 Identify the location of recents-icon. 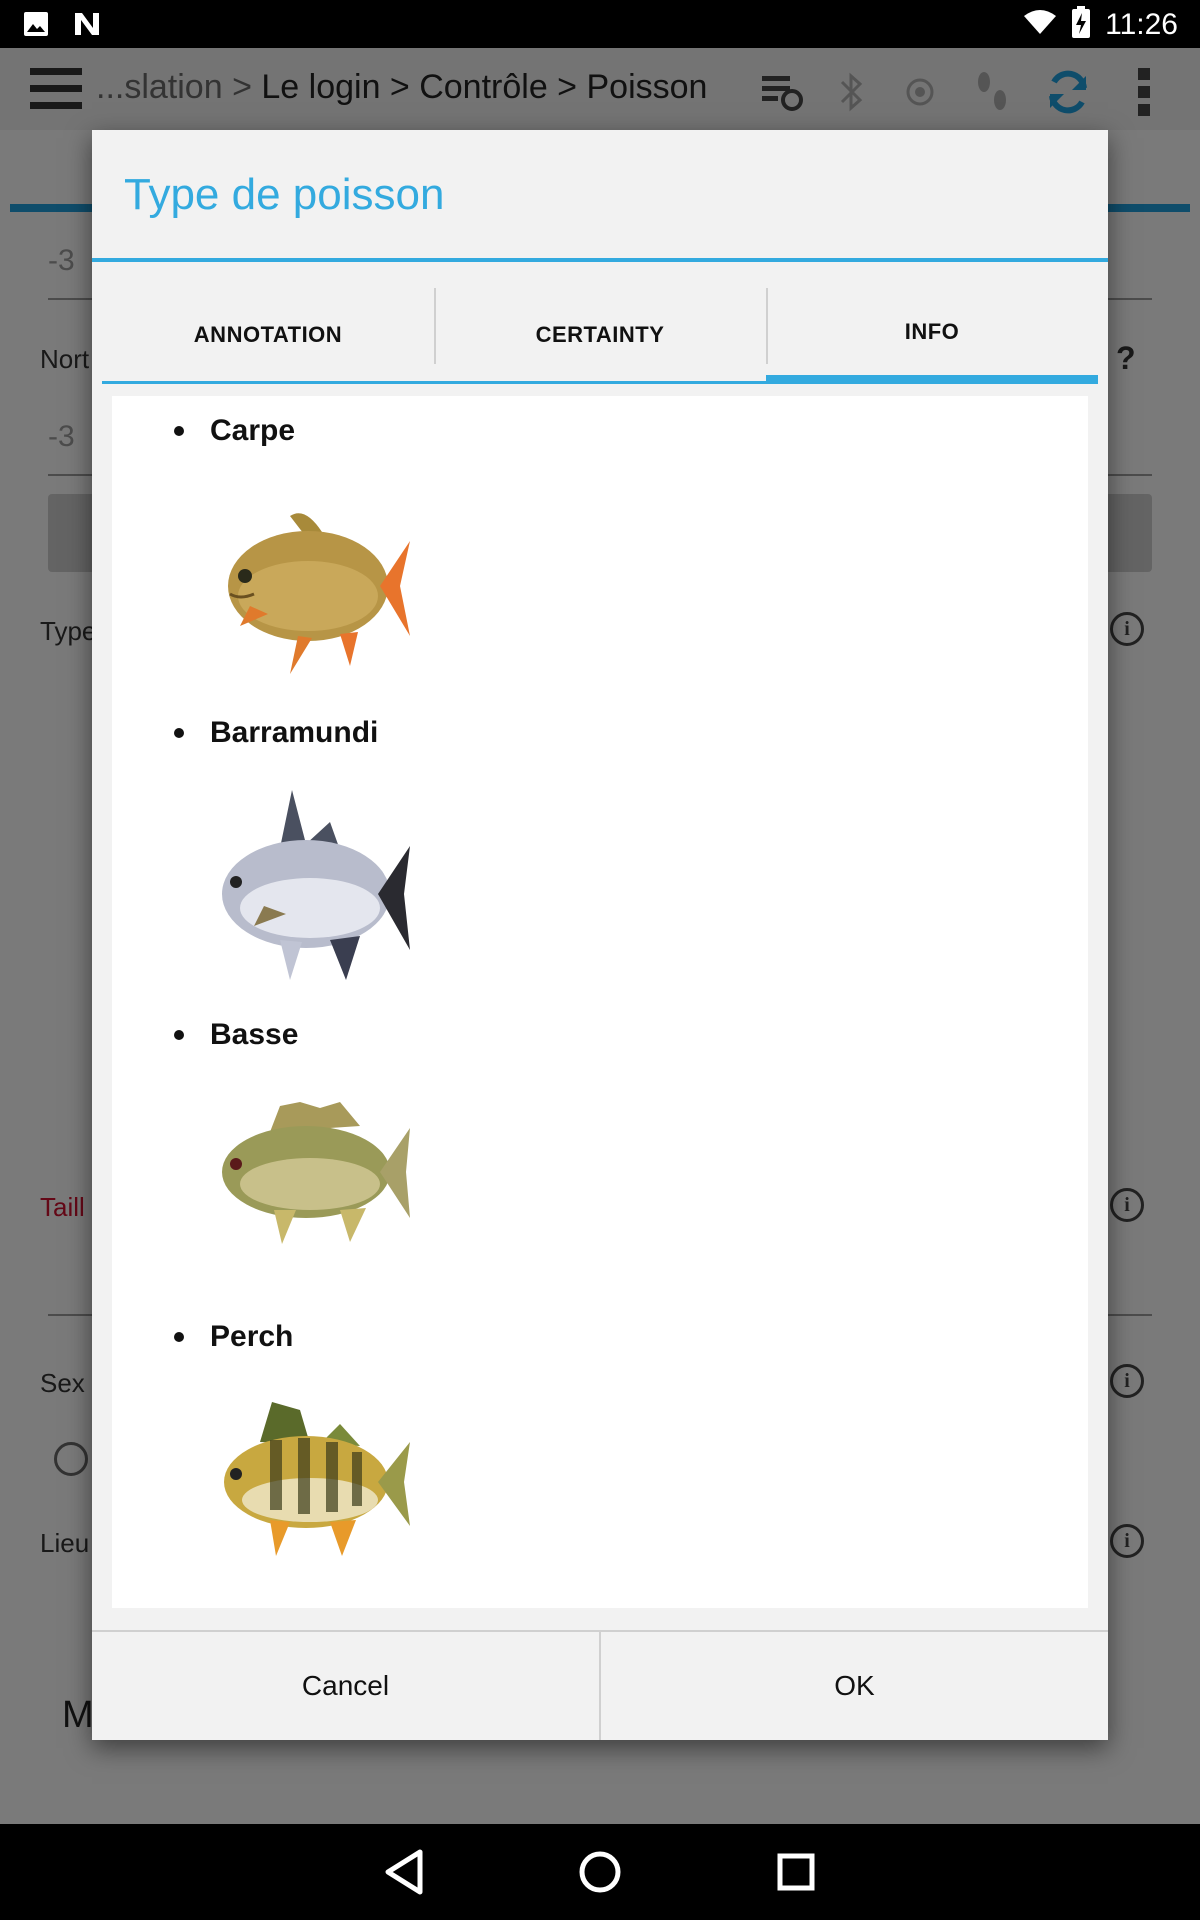
(796, 1872).